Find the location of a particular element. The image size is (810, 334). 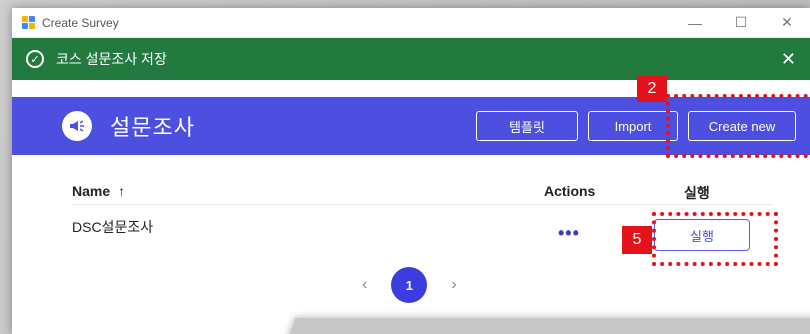

column-header-name: Name ↑ is located at coordinates (98, 191).